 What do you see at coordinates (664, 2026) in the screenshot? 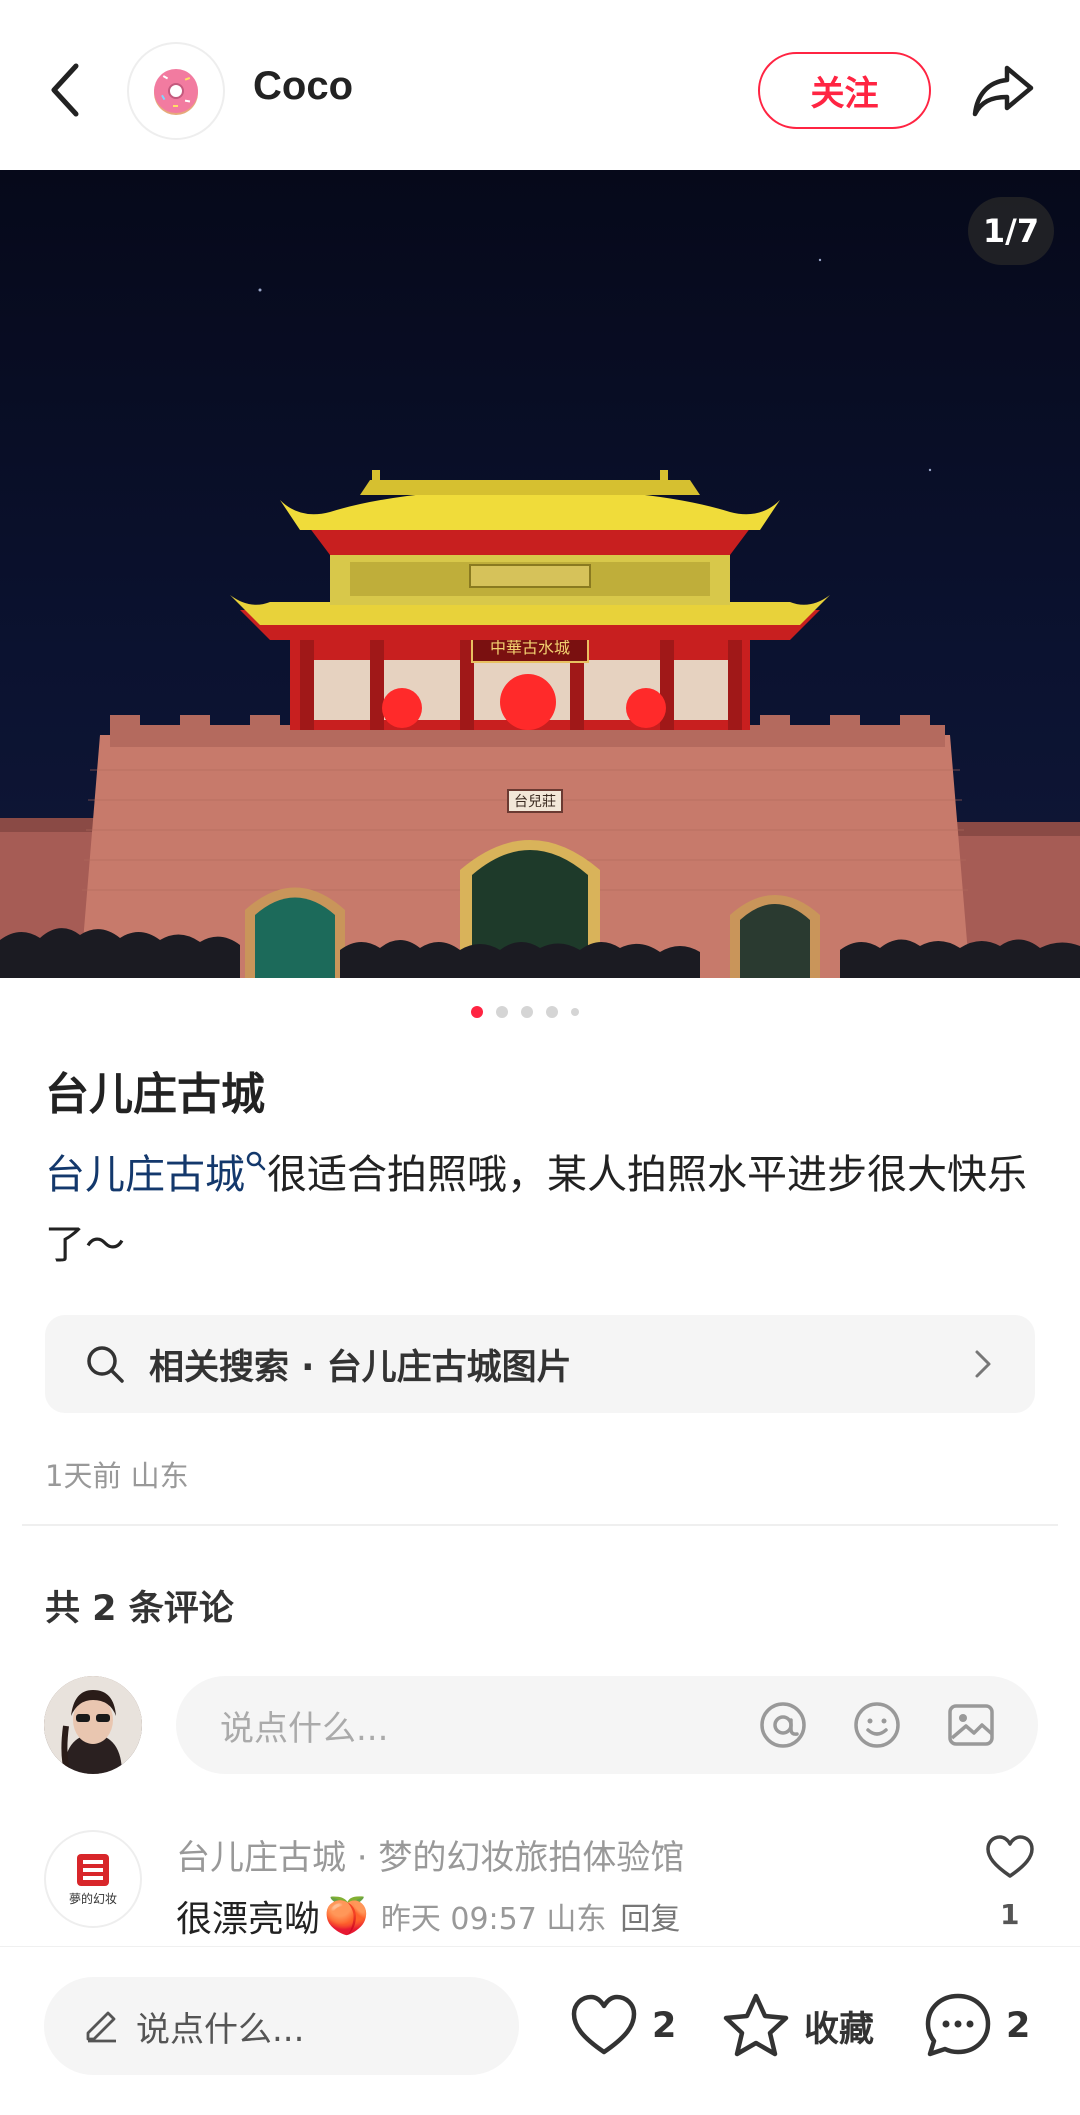
I see `like-count: 2` at bounding box center [664, 2026].